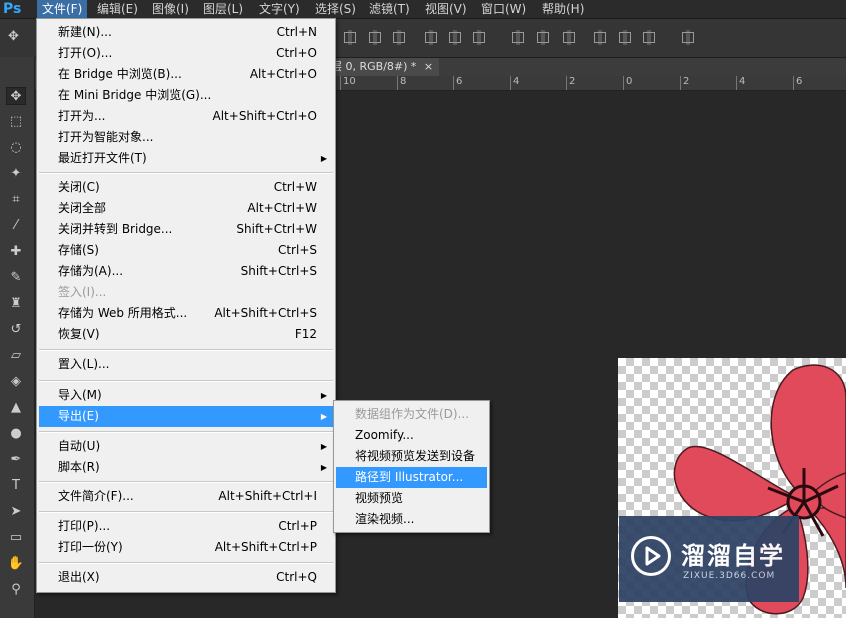 This screenshot has width=846, height=618. Describe the element at coordinates (186, 313) in the screenshot. I see `file-menu-item: 存储为 Web 所用格式... Alt+Shift+Ctrl+S` at that location.